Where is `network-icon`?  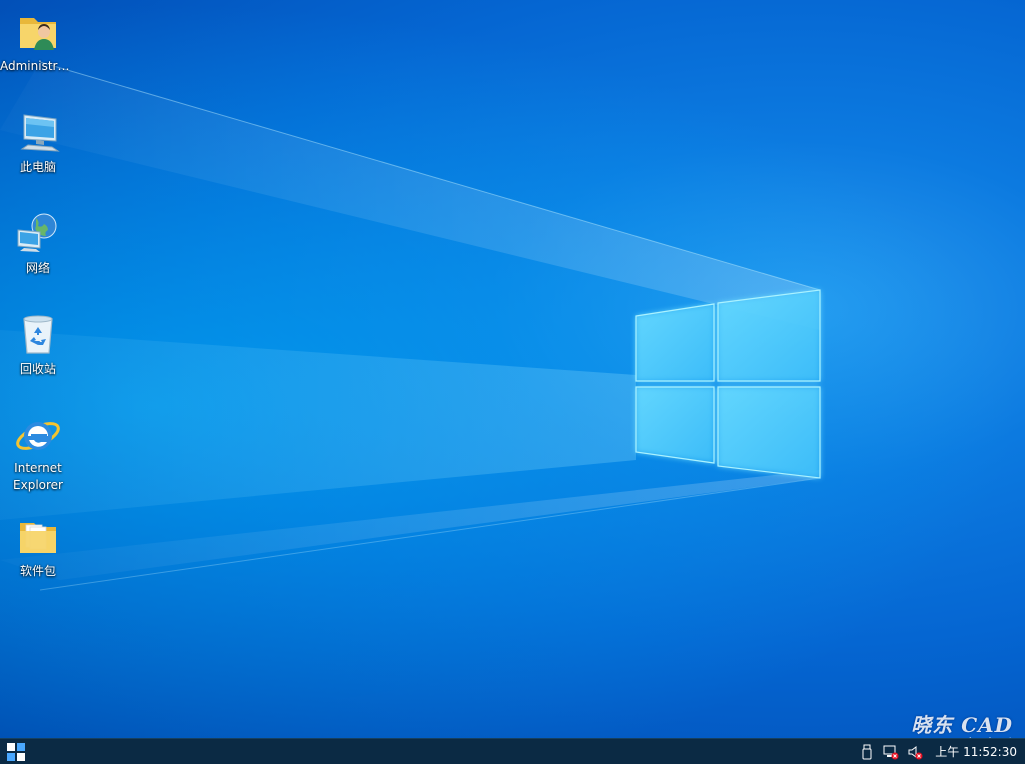 network-icon is located at coordinates (37, 232).